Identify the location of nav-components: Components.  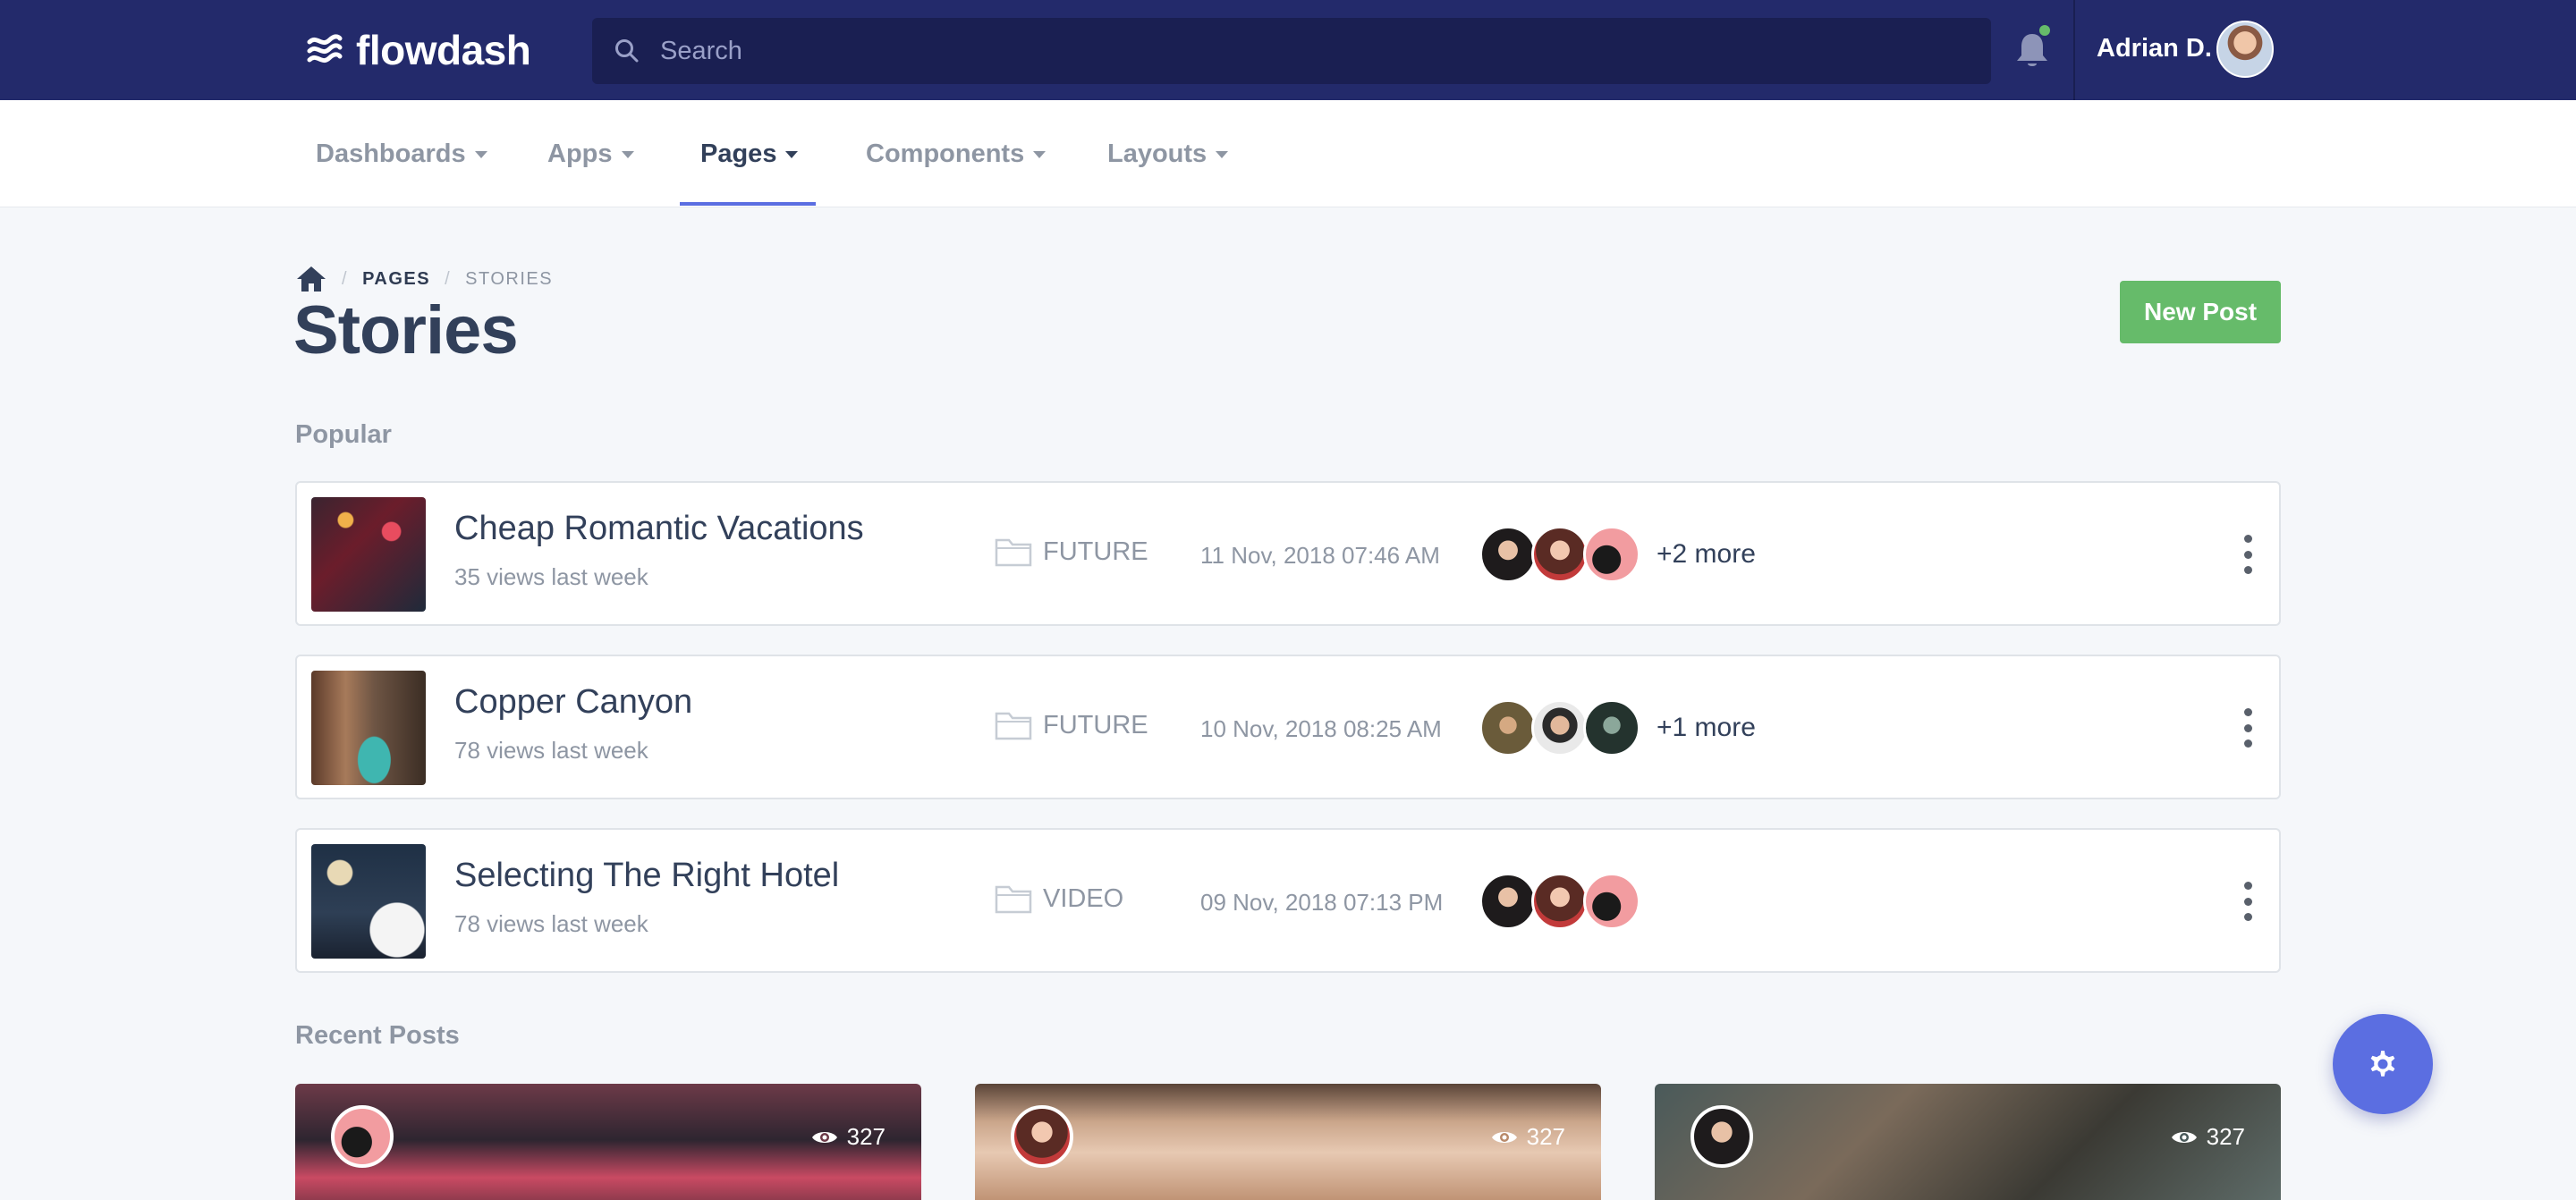
(956, 154).